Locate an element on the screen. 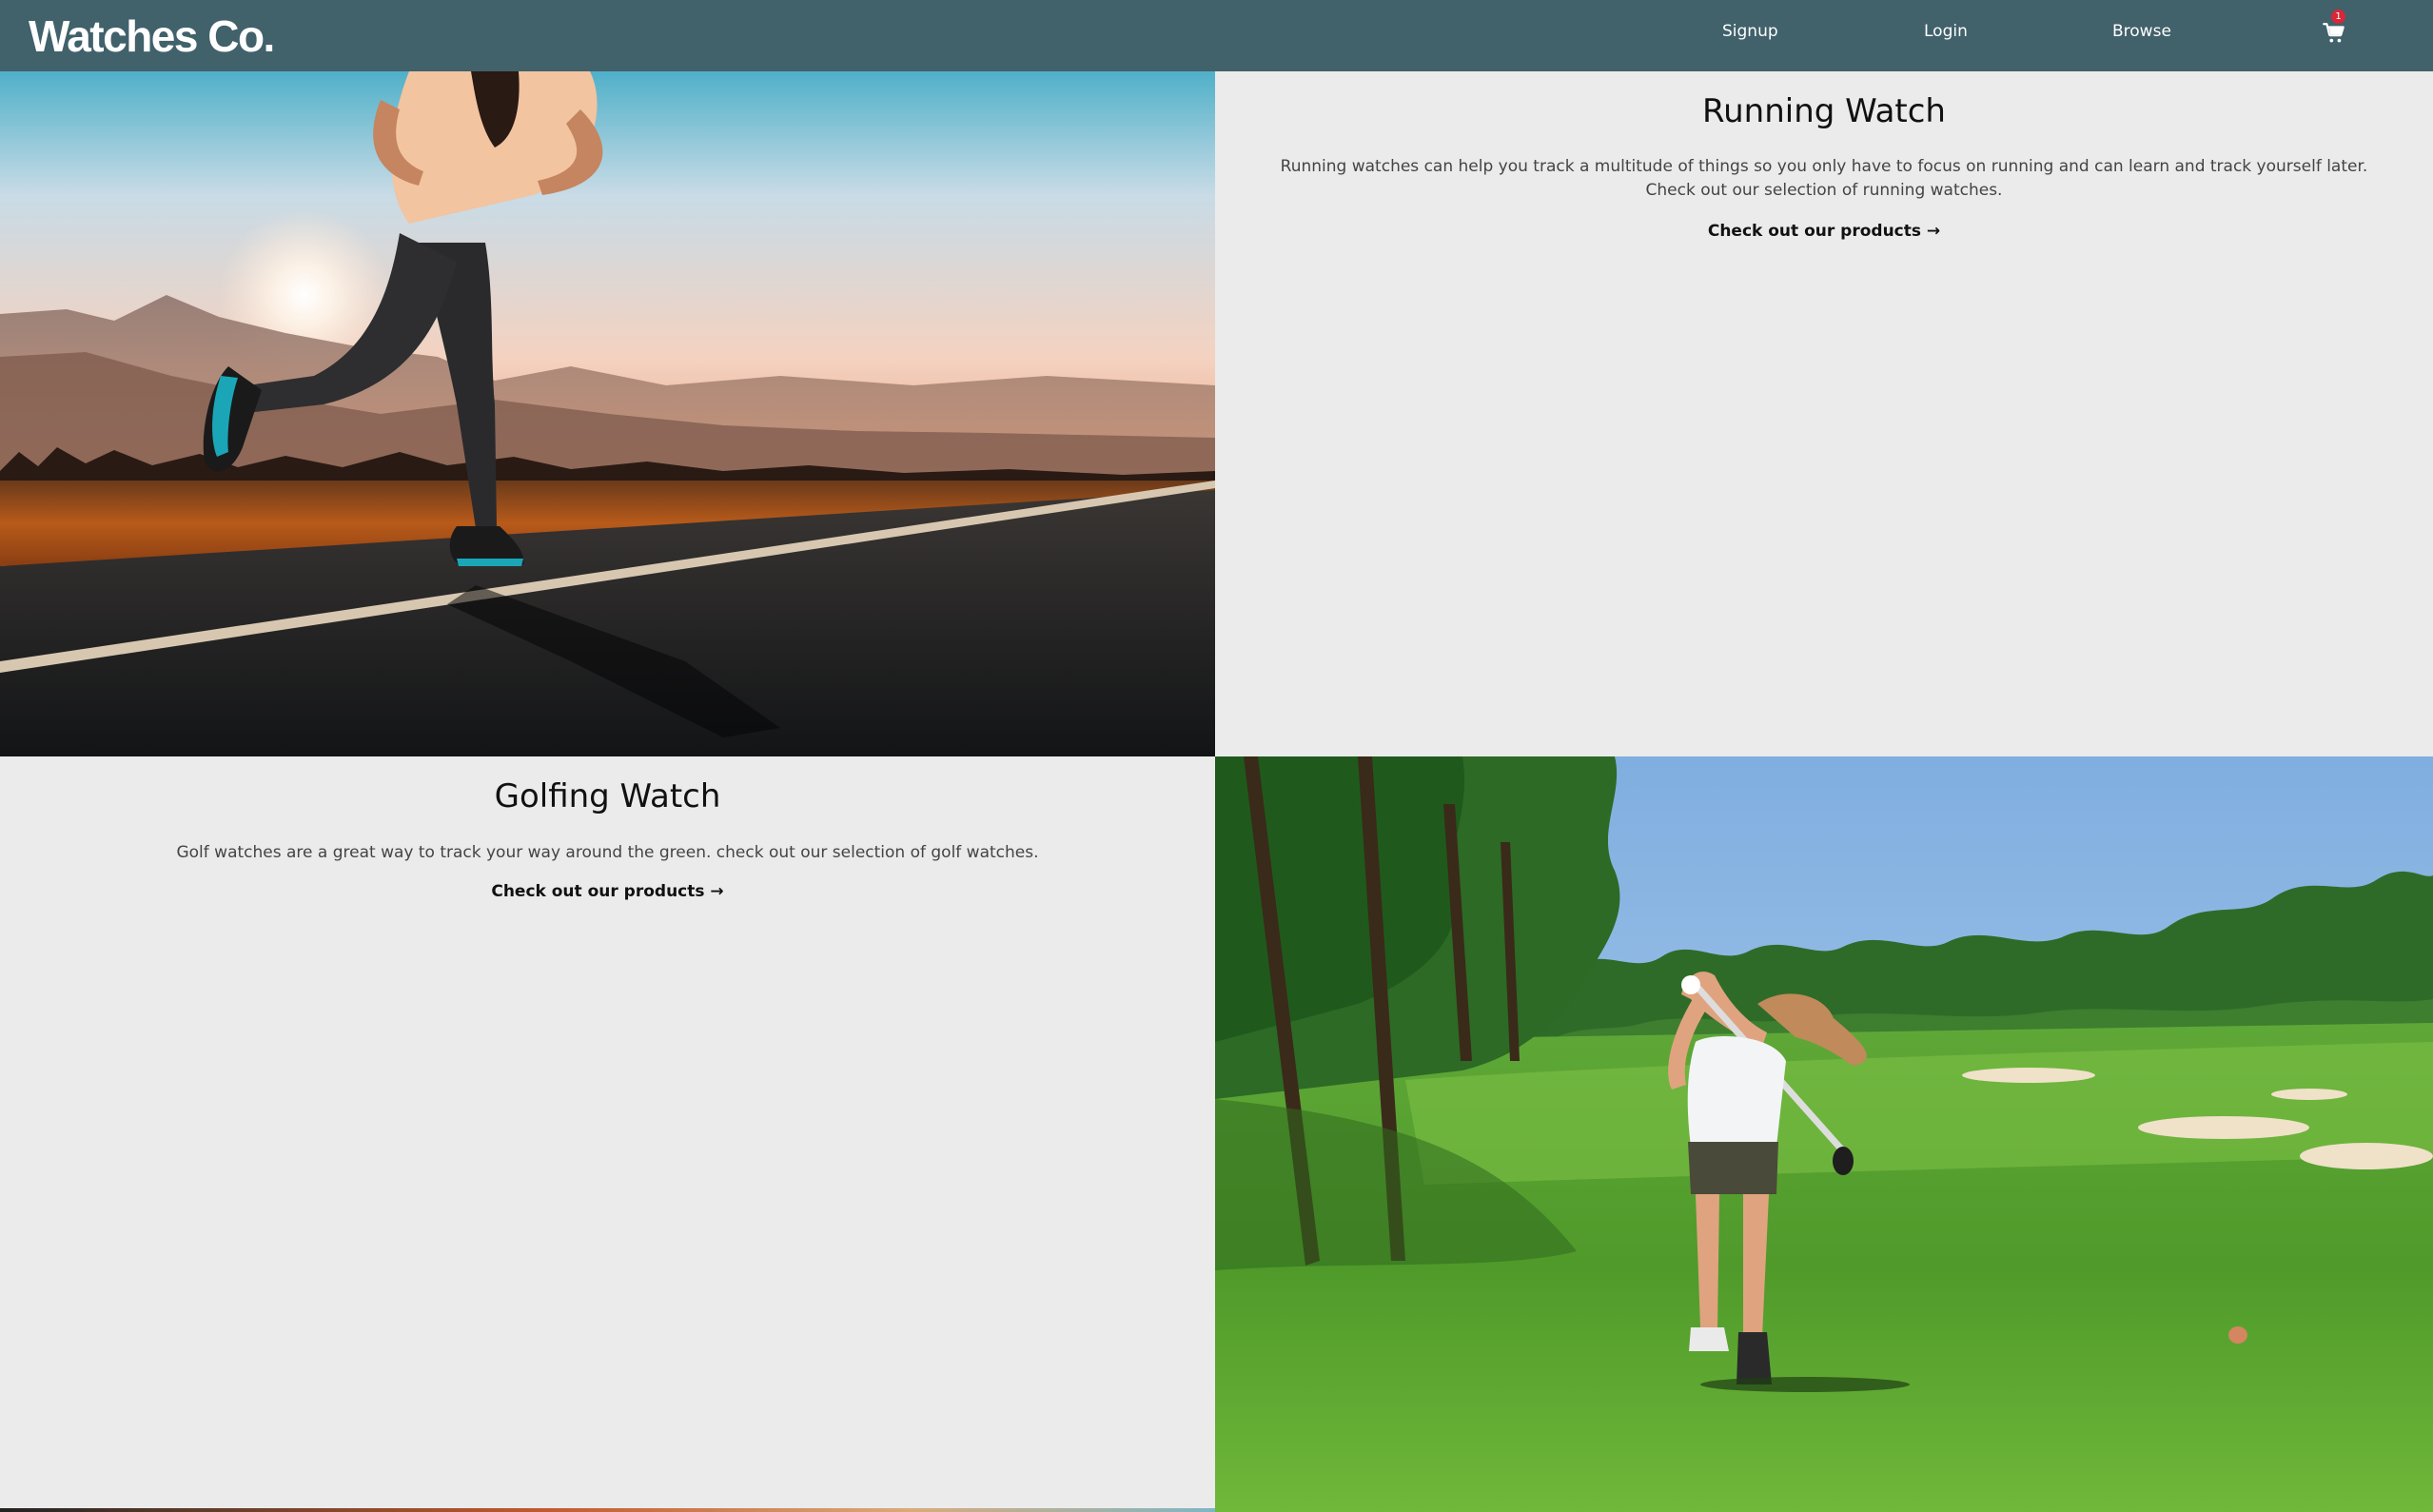 This screenshot has height=1512, width=2433. nav-login-link: Login is located at coordinates (1946, 31).